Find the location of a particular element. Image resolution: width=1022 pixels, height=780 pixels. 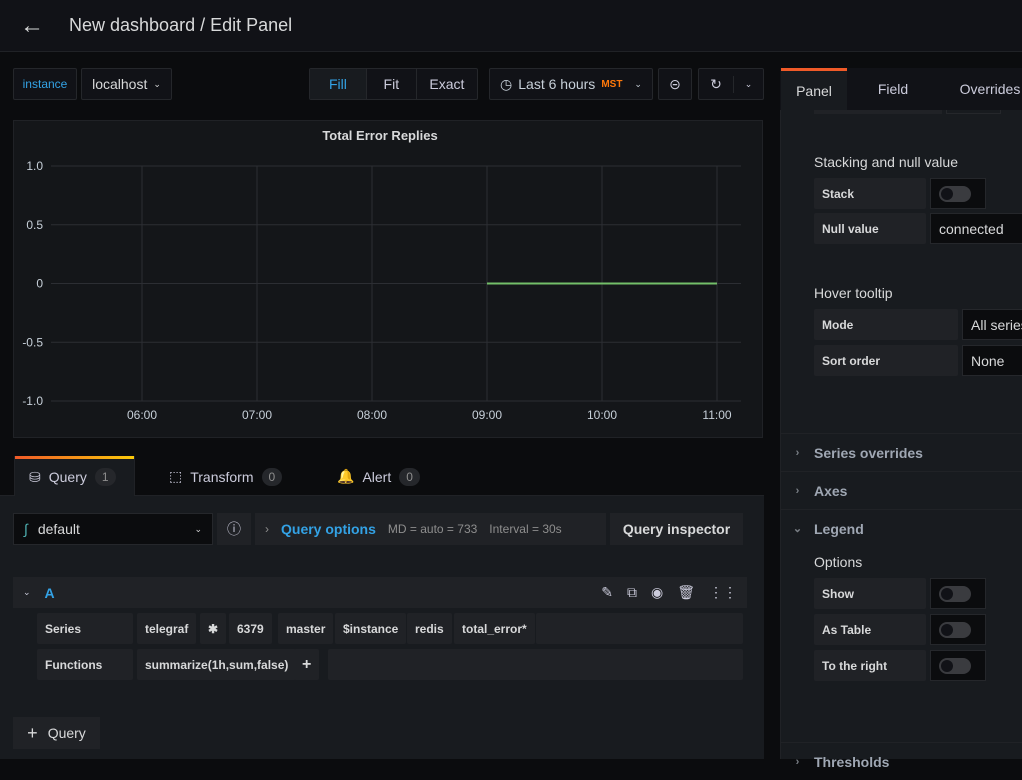

variable-select: localhost ⌄ is located at coordinates (126, 84).